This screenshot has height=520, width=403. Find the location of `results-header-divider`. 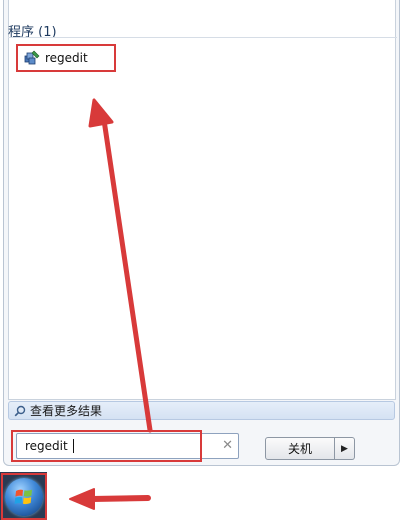

results-header-divider is located at coordinates (202, 37).